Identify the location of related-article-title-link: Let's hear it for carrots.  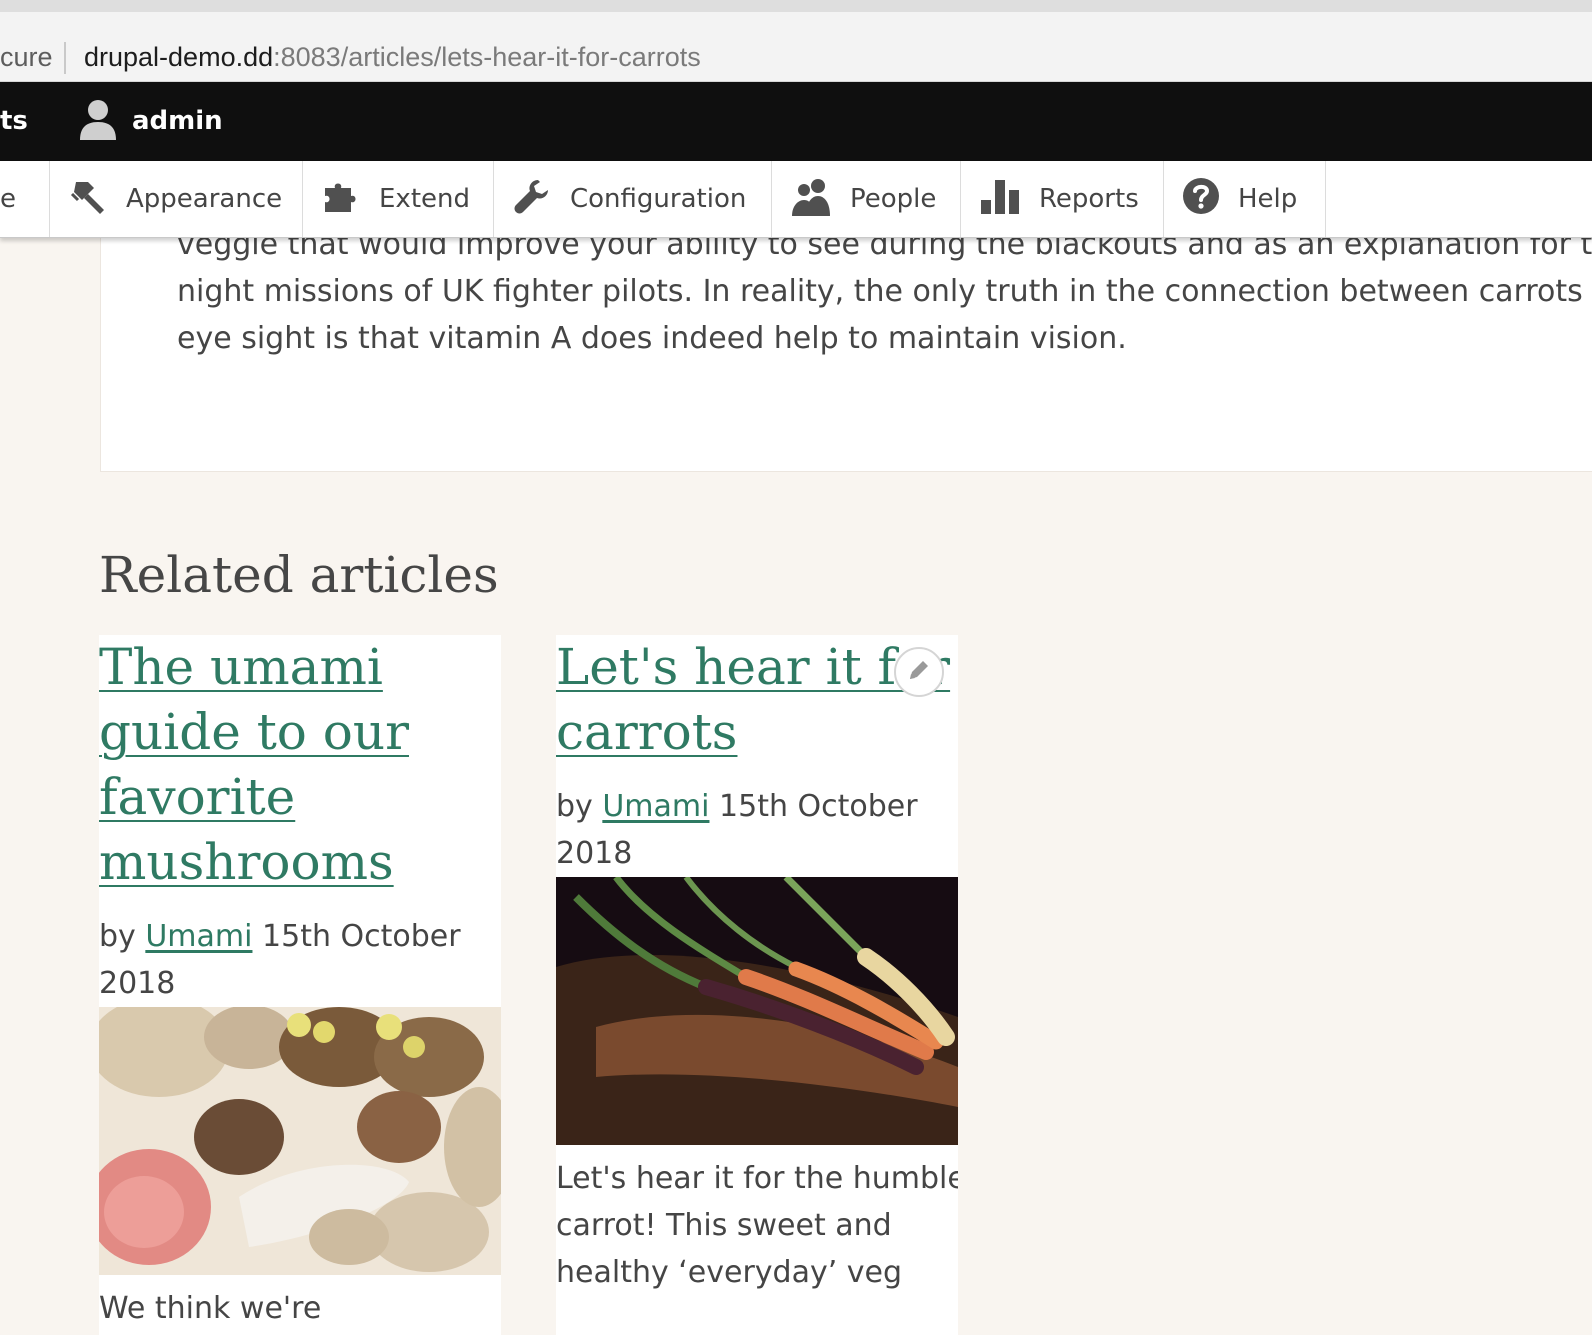
(757, 700).